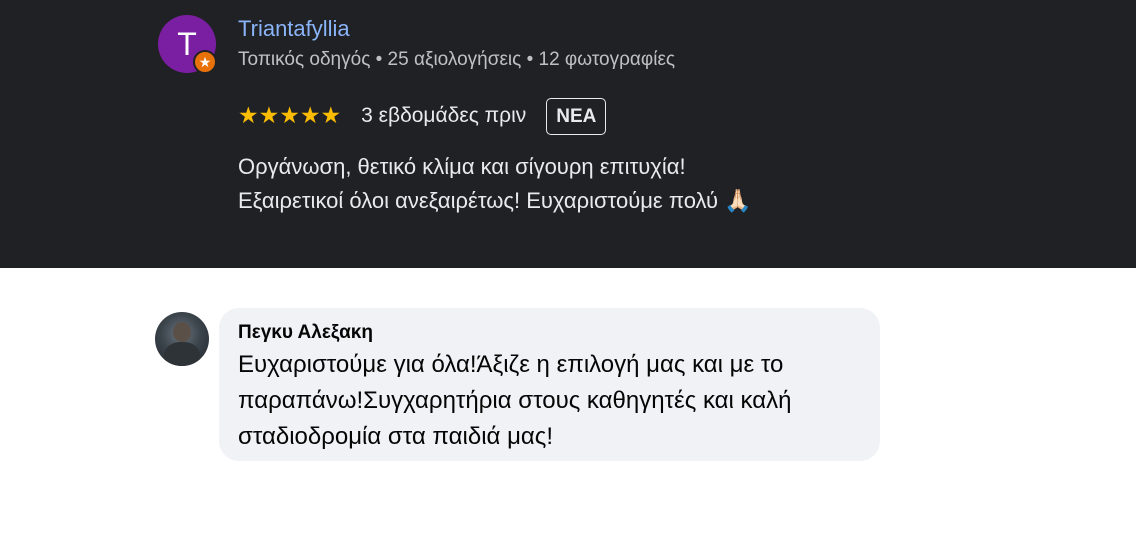  Describe the element at coordinates (294, 29) in the screenshot. I see `reviewer-name: Triantafyllia` at that location.